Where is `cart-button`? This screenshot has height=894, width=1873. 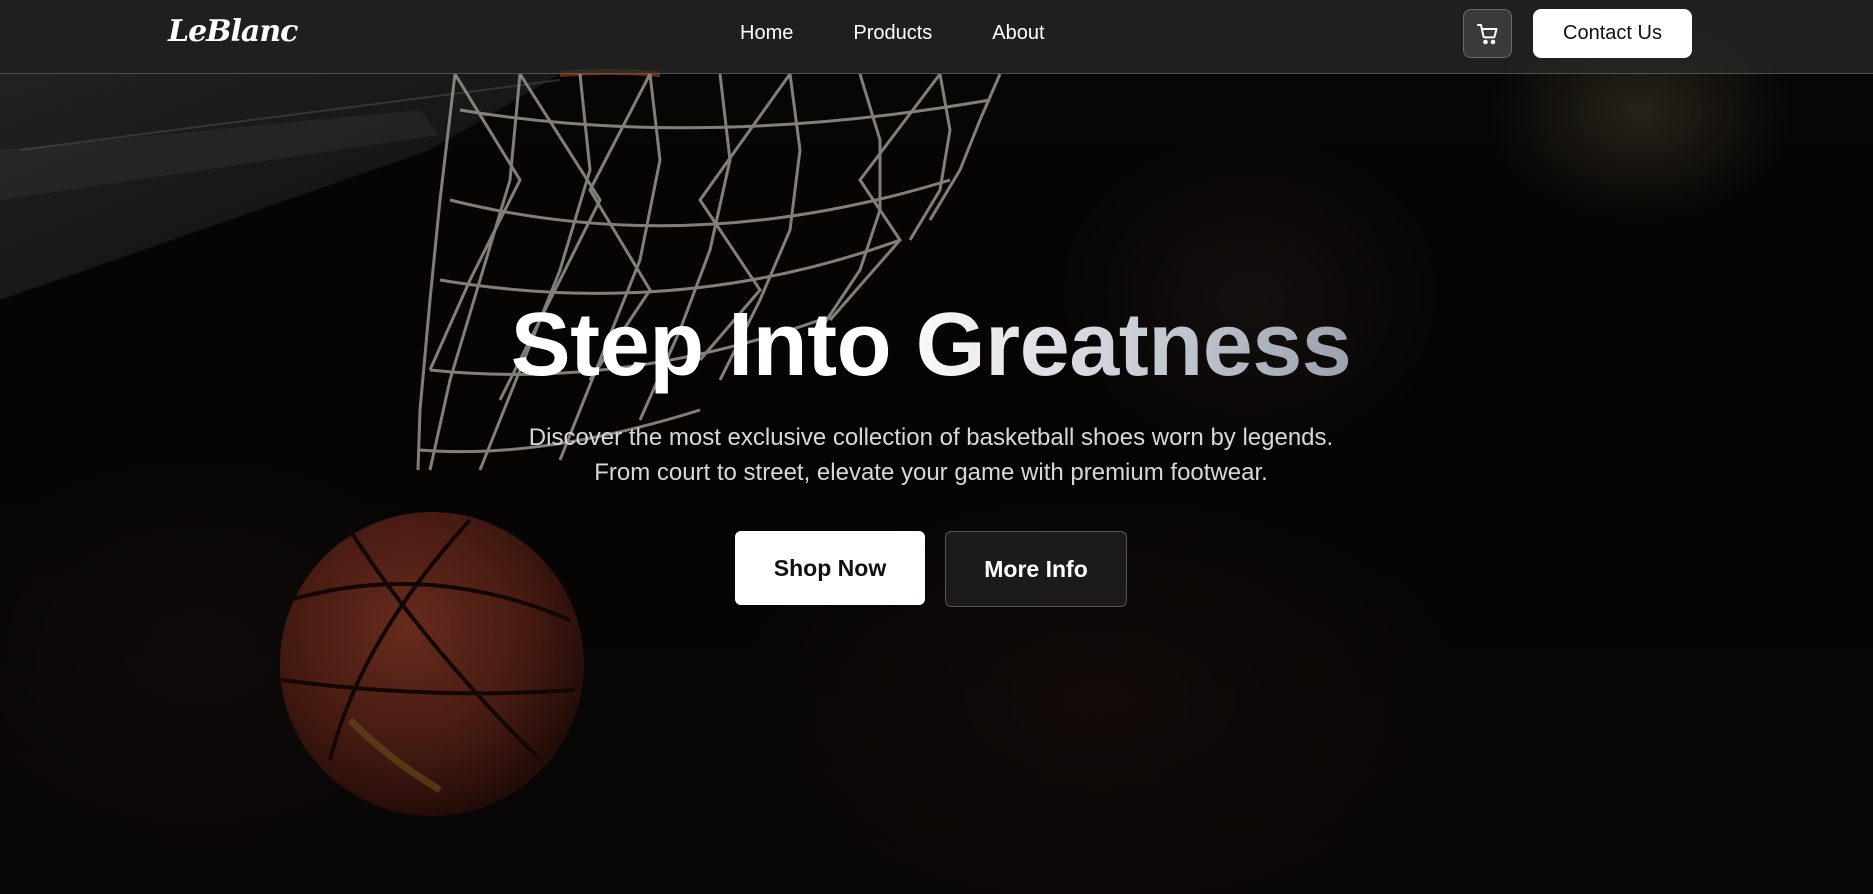
cart-button is located at coordinates (1487, 33).